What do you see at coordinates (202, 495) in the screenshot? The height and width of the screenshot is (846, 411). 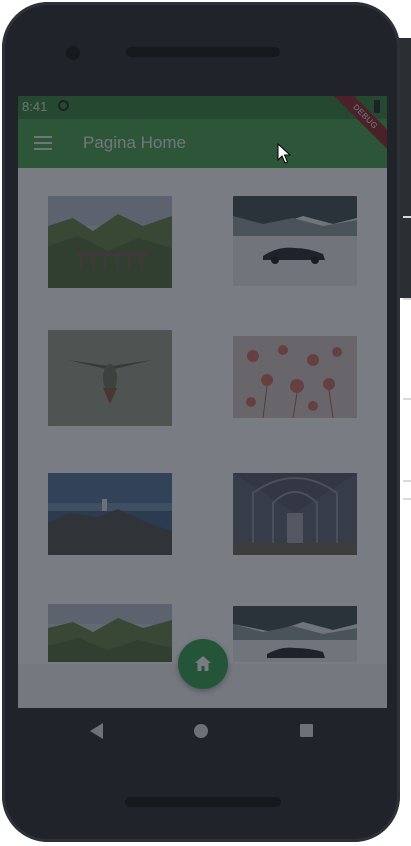 I see `counter-value: 1` at bounding box center [202, 495].